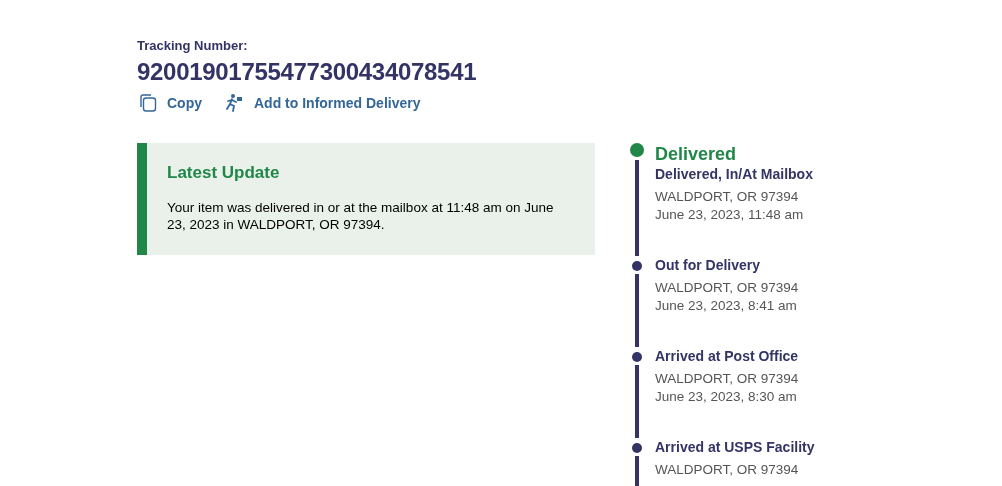 The width and height of the screenshot is (1002, 486). I want to click on informed-delivery-link: Add to Informed Delivery, so click(322, 103).